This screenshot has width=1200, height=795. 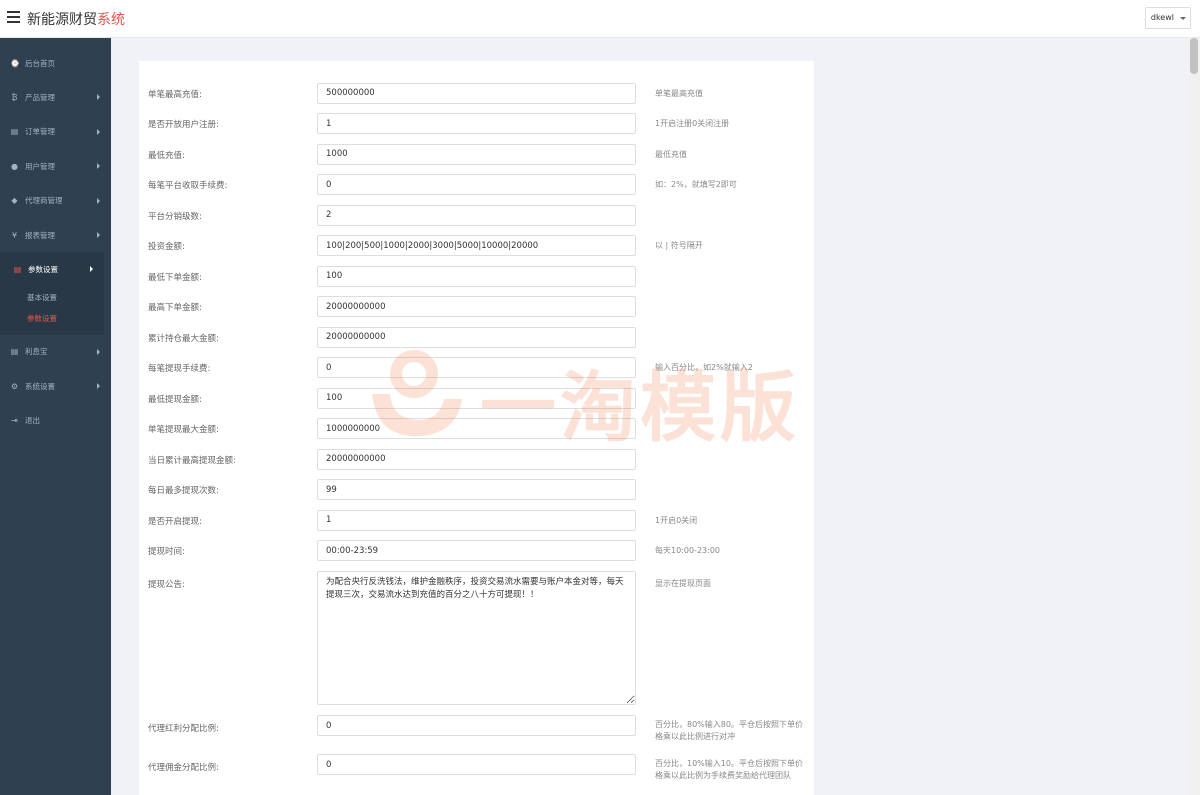 What do you see at coordinates (40, 132) in the screenshot?
I see `sidebar-item-label: 订单管理` at bounding box center [40, 132].